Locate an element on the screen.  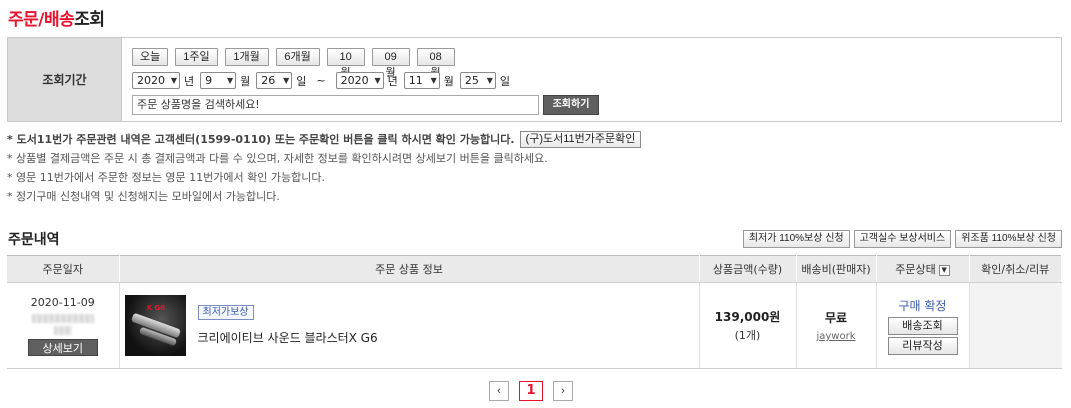
page-title: 주문/배송조회 is located at coordinates (56, 17).